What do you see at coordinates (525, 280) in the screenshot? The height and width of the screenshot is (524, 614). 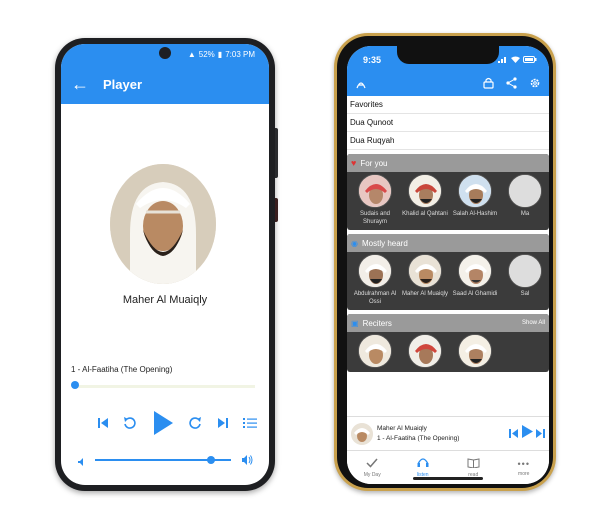 I see `reciter-card: Sal` at bounding box center [525, 280].